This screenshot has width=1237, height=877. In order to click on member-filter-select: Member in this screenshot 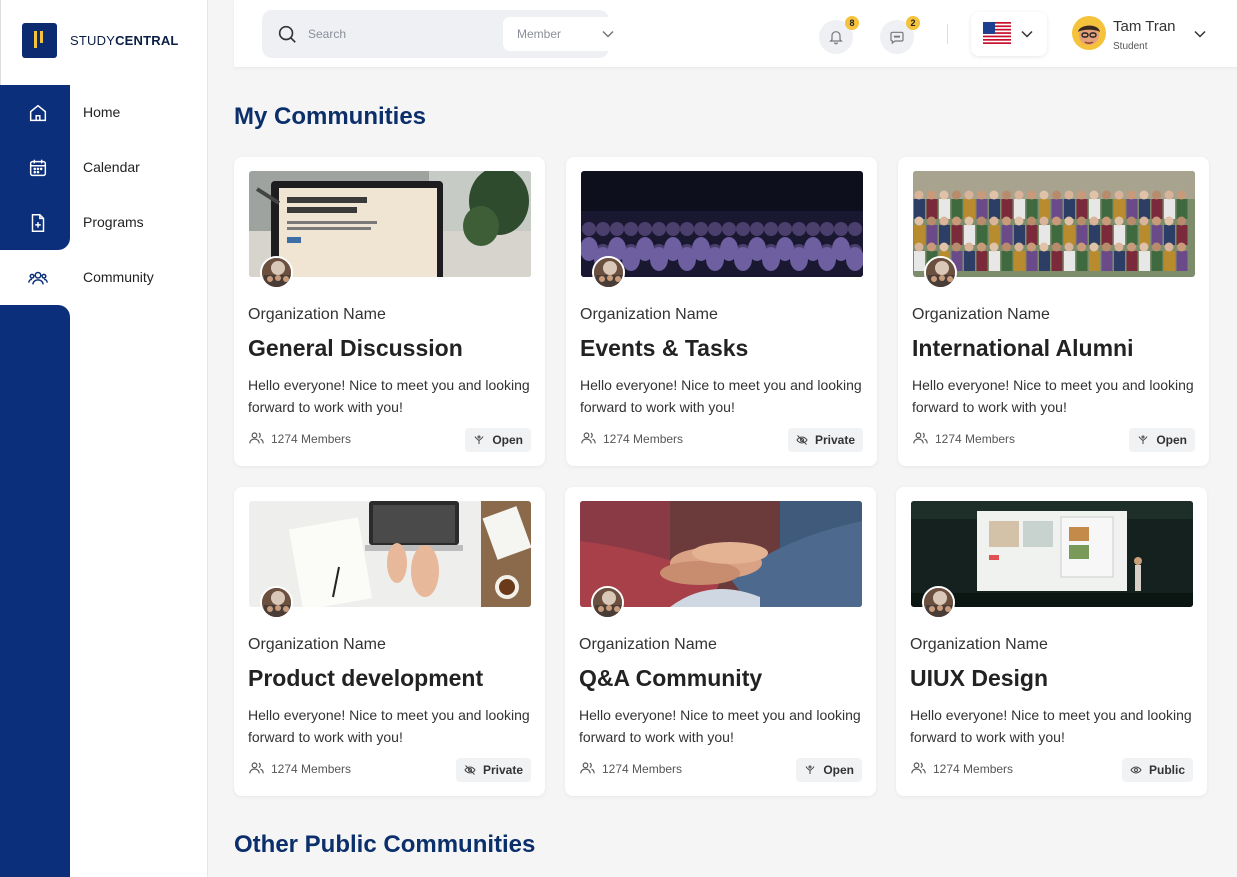, I will do `click(566, 34)`.